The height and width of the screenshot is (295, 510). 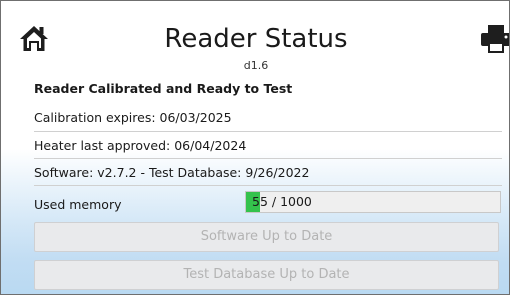 What do you see at coordinates (266, 275) in the screenshot?
I see `test-database-update-button: Test Database Up to Date` at bounding box center [266, 275].